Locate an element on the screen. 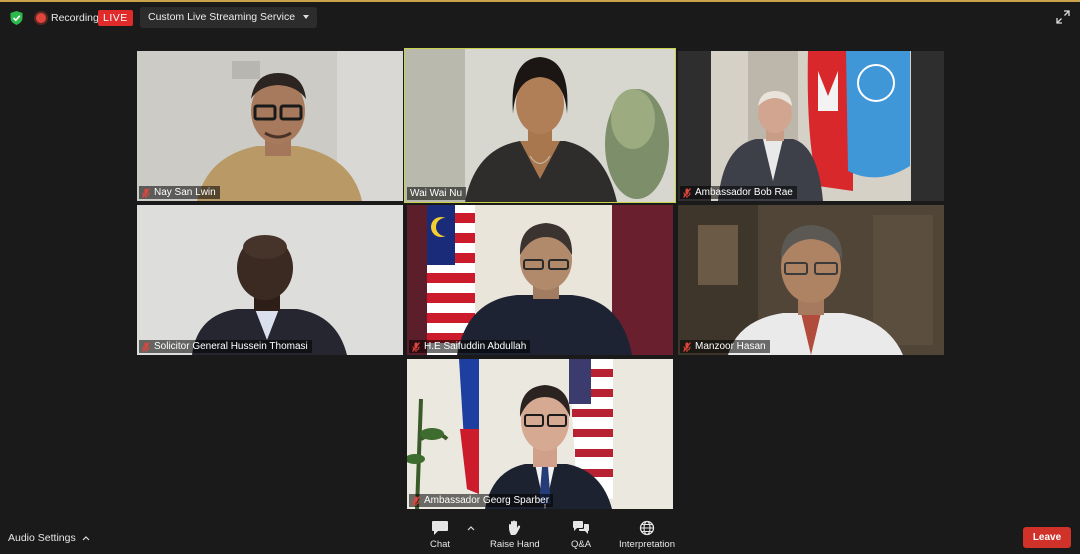 The width and height of the screenshot is (1080, 554). qa-icon is located at coordinates (581, 527).